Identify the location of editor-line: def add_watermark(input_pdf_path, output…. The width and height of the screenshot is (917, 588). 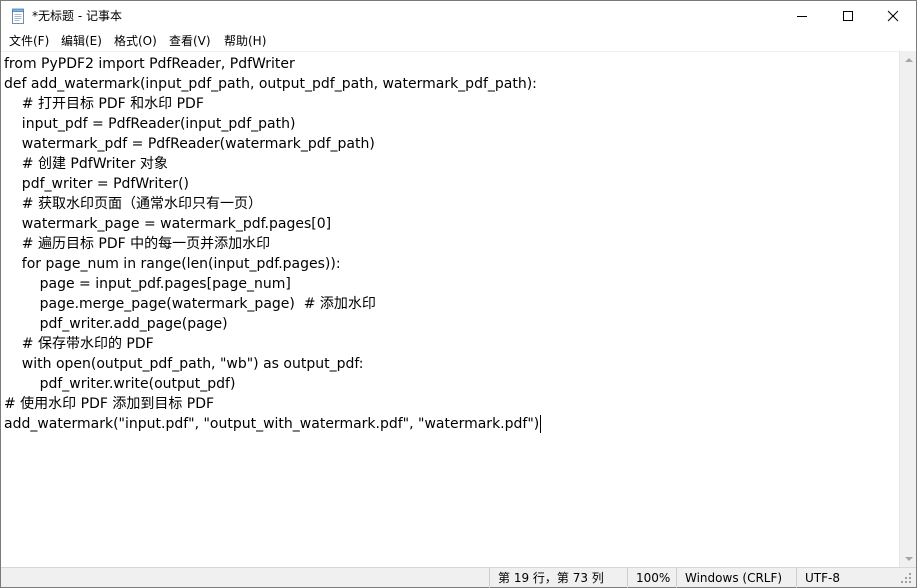
(270, 84).